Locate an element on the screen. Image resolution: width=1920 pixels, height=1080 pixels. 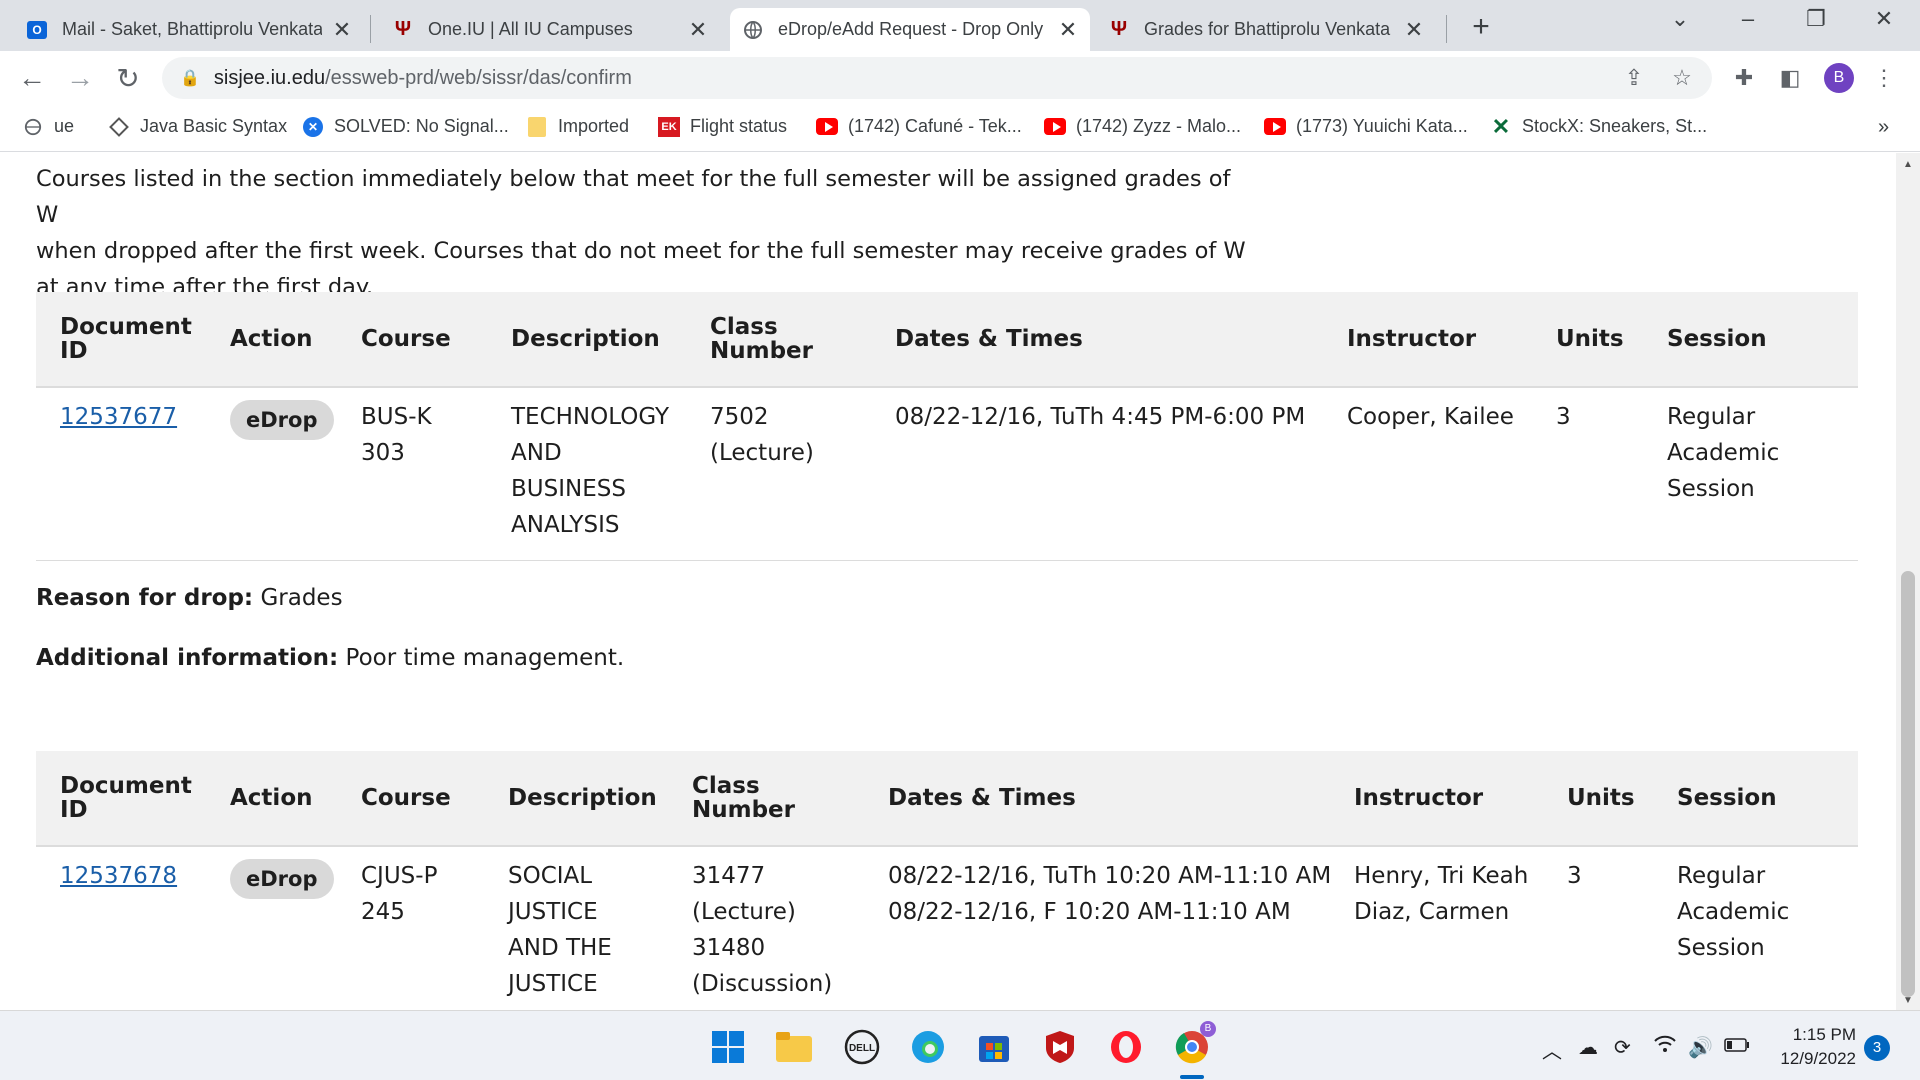
window-close-button: ✕ is located at coordinates (1884, 19).